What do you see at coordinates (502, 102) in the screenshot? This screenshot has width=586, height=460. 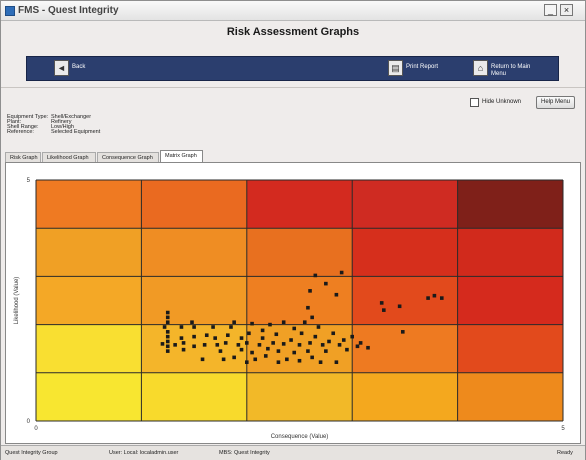 I see `checkbox-label: Hide Unknown` at bounding box center [502, 102].